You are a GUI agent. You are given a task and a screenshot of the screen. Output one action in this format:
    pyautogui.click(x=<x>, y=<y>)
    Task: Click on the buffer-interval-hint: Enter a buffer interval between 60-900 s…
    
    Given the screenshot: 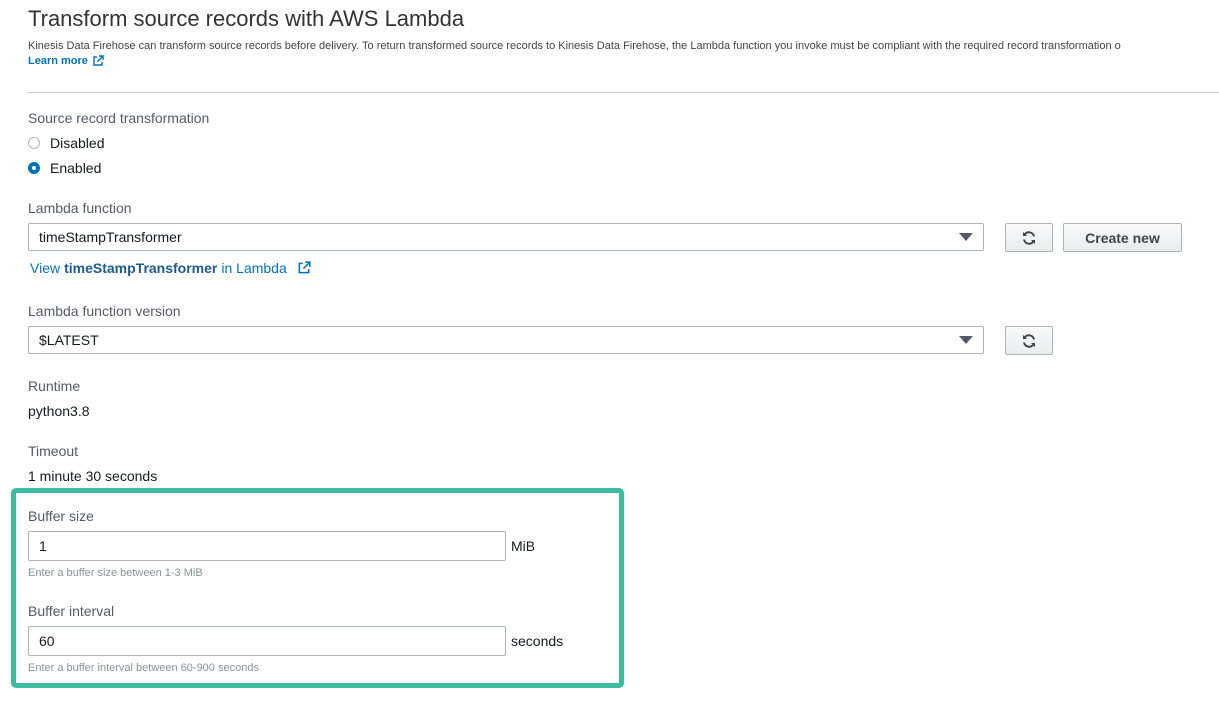 What is the action you would take?
    pyautogui.click(x=143, y=668)
    